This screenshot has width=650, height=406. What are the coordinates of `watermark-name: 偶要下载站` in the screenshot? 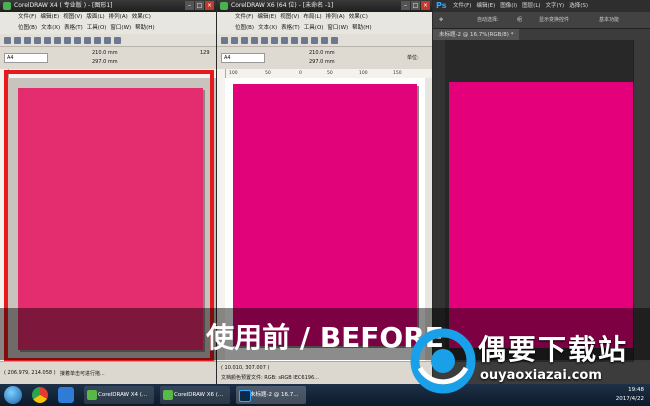 It's located at (553, 349).